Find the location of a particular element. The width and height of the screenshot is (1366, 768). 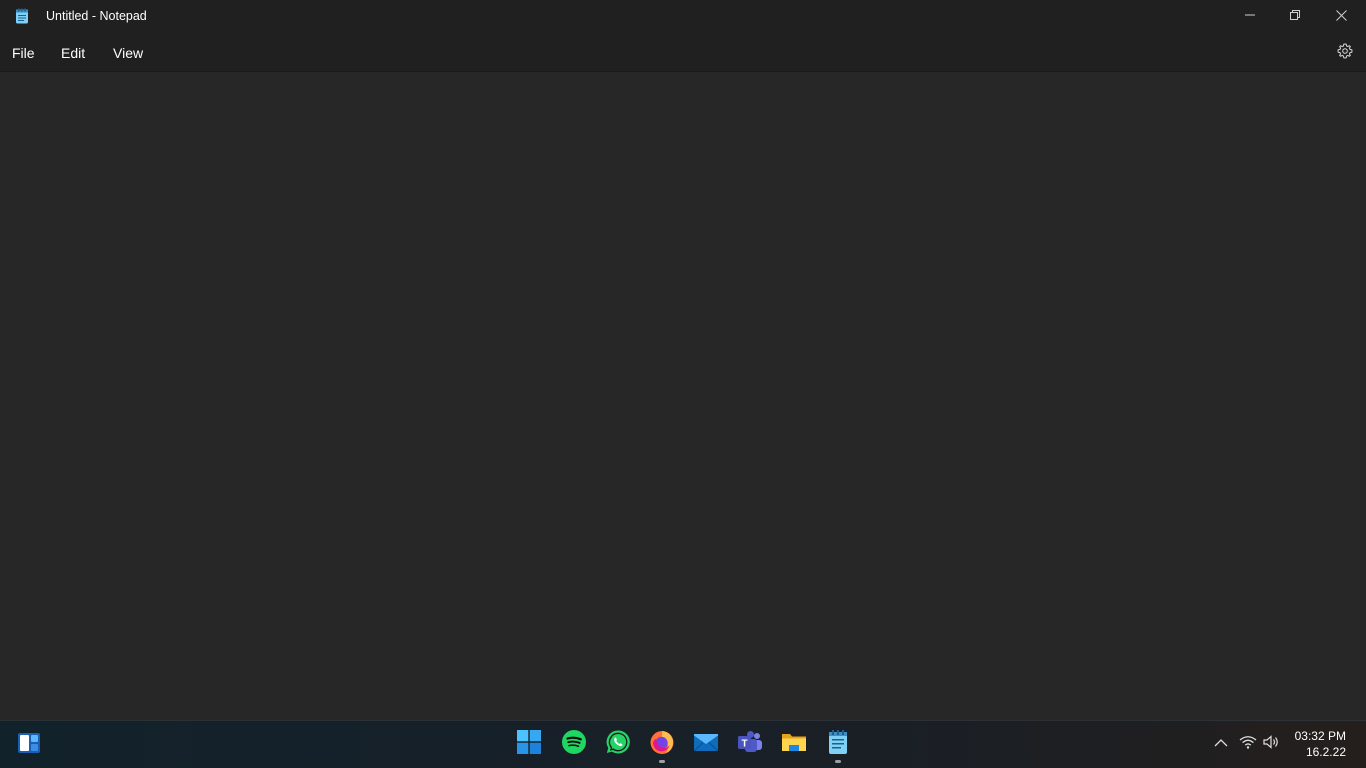

menu-bar: File Edit View is located at coordinates (683, 52).